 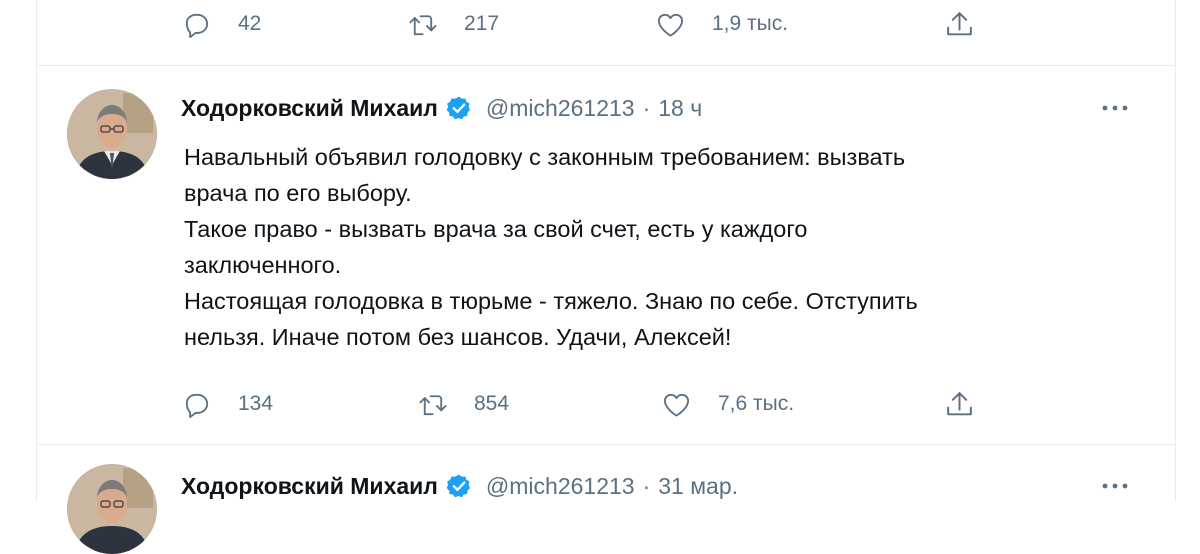 What do you see at coordinates (750, 23) in the screenshot?
I see `like-count: 1,9 тыс.` at bounding box center [750, 23].